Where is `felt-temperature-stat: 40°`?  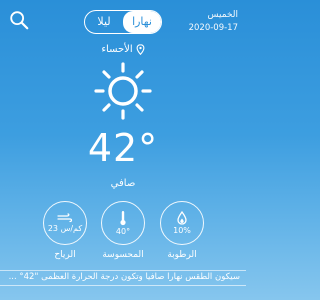 felt-temperature-stat: 40° is located at coordinates (123, 223).